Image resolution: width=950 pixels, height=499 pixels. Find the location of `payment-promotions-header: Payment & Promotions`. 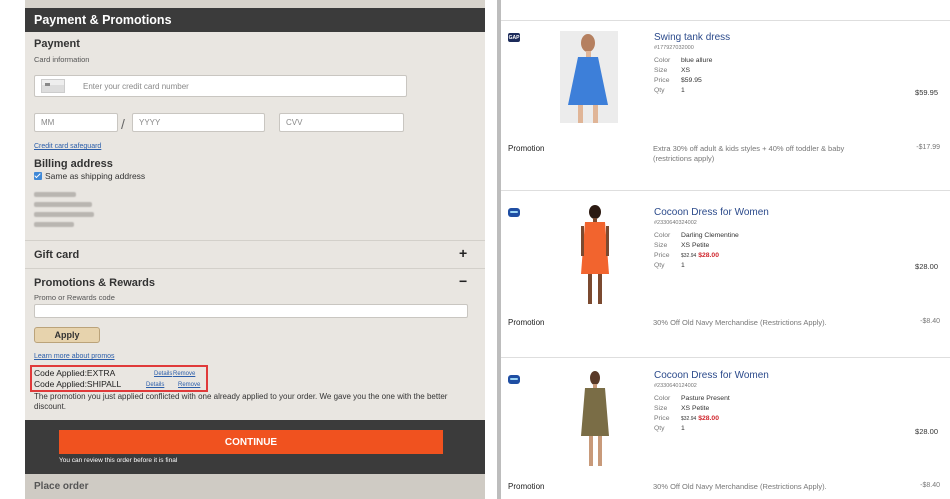

payment-promotions-header: Payment & Promotions is located at coordinates (255, 20).